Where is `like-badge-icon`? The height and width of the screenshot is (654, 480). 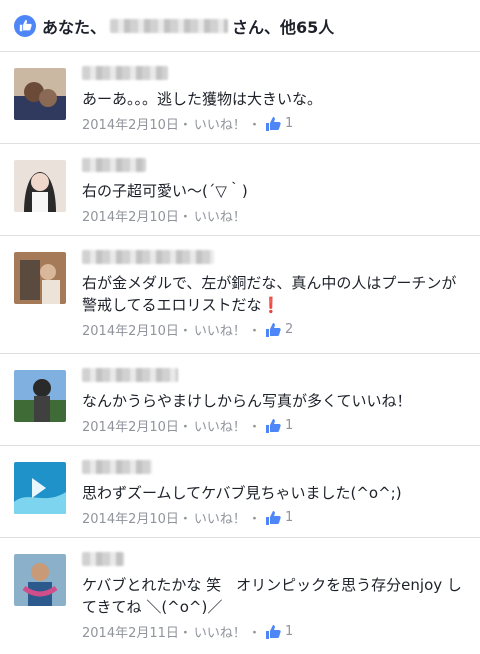 like-badge-icon is located at coordinates (25, 25).